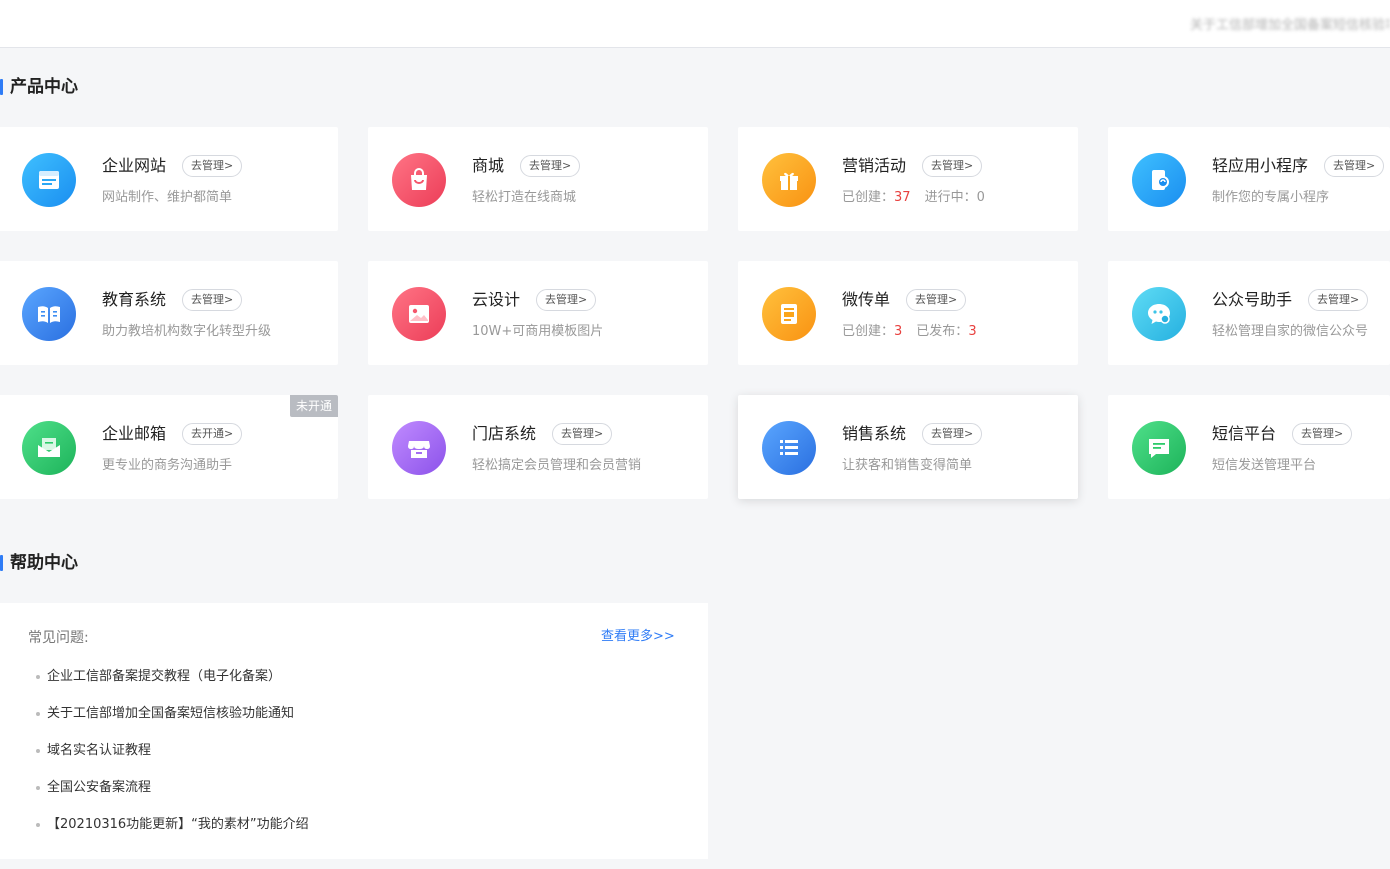  I want to click on gift-icon, so click(789, 180).